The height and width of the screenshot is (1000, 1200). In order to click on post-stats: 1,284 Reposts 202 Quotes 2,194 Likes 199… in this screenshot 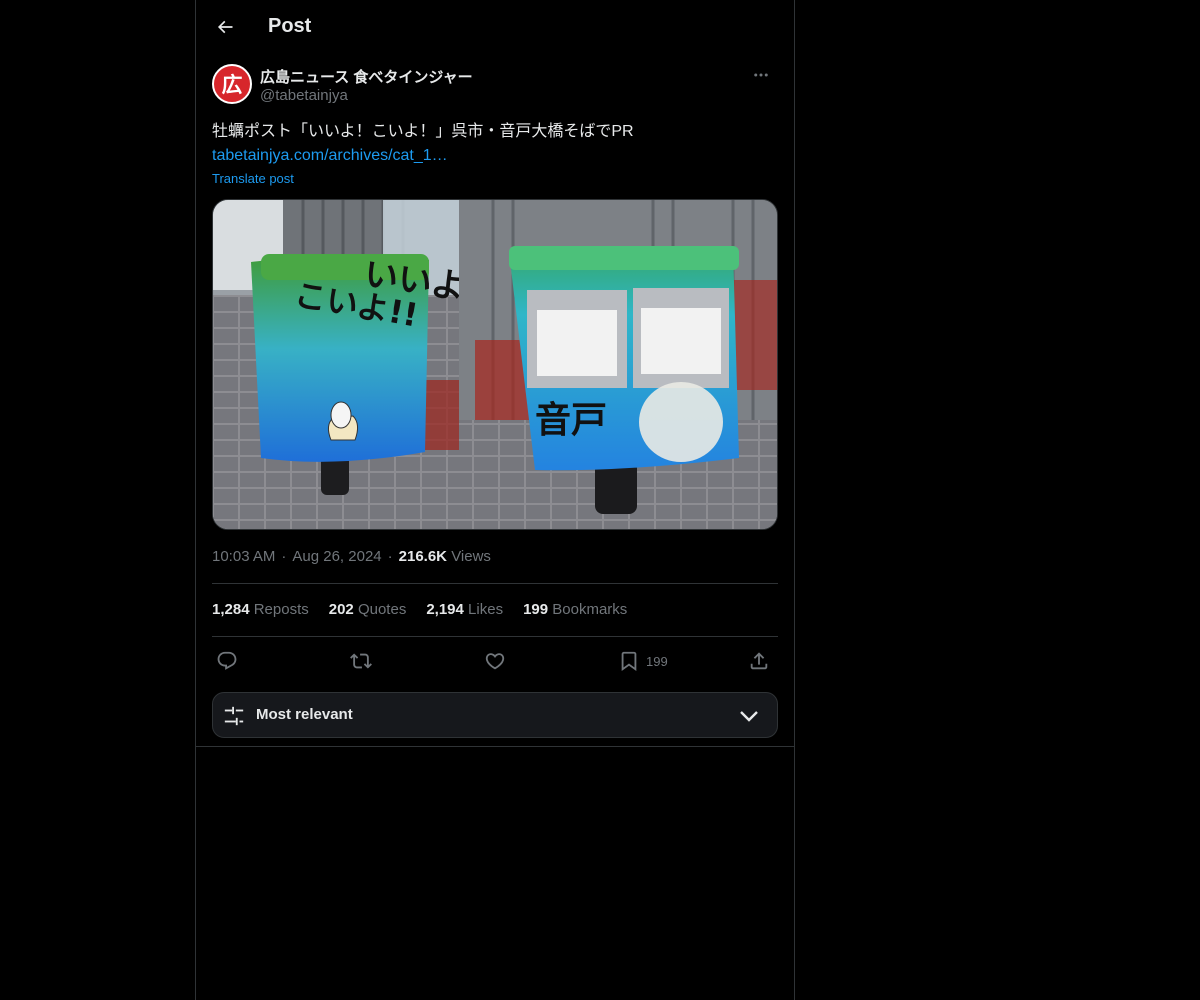, I will do `click(419, 611)`.